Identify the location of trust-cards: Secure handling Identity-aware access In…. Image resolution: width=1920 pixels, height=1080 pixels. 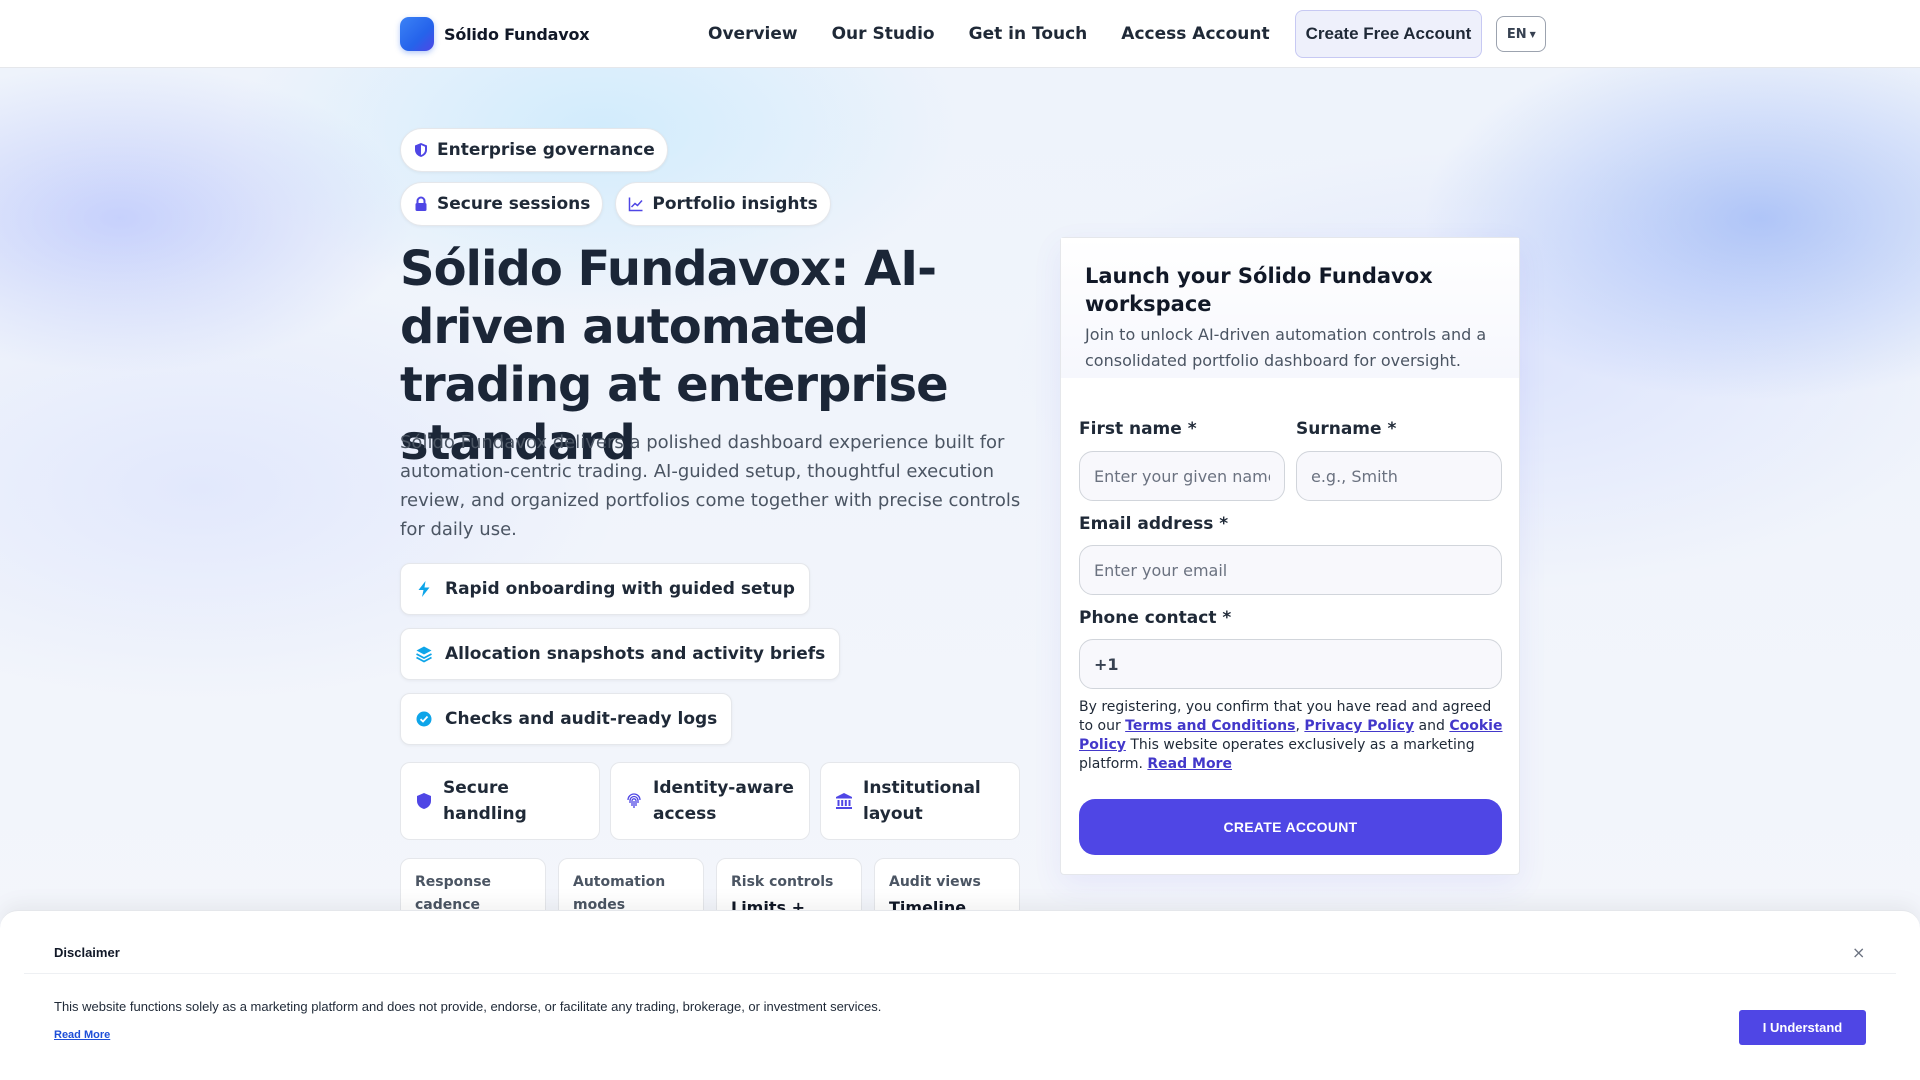
(710, 801).